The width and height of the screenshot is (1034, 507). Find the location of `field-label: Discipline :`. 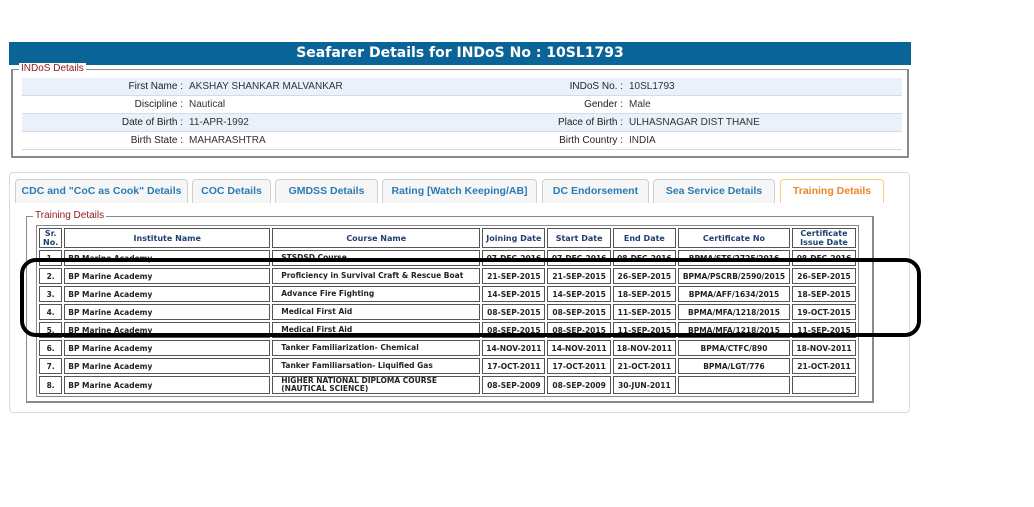

field-label: Discipline : is located at coordinates (158, 104).